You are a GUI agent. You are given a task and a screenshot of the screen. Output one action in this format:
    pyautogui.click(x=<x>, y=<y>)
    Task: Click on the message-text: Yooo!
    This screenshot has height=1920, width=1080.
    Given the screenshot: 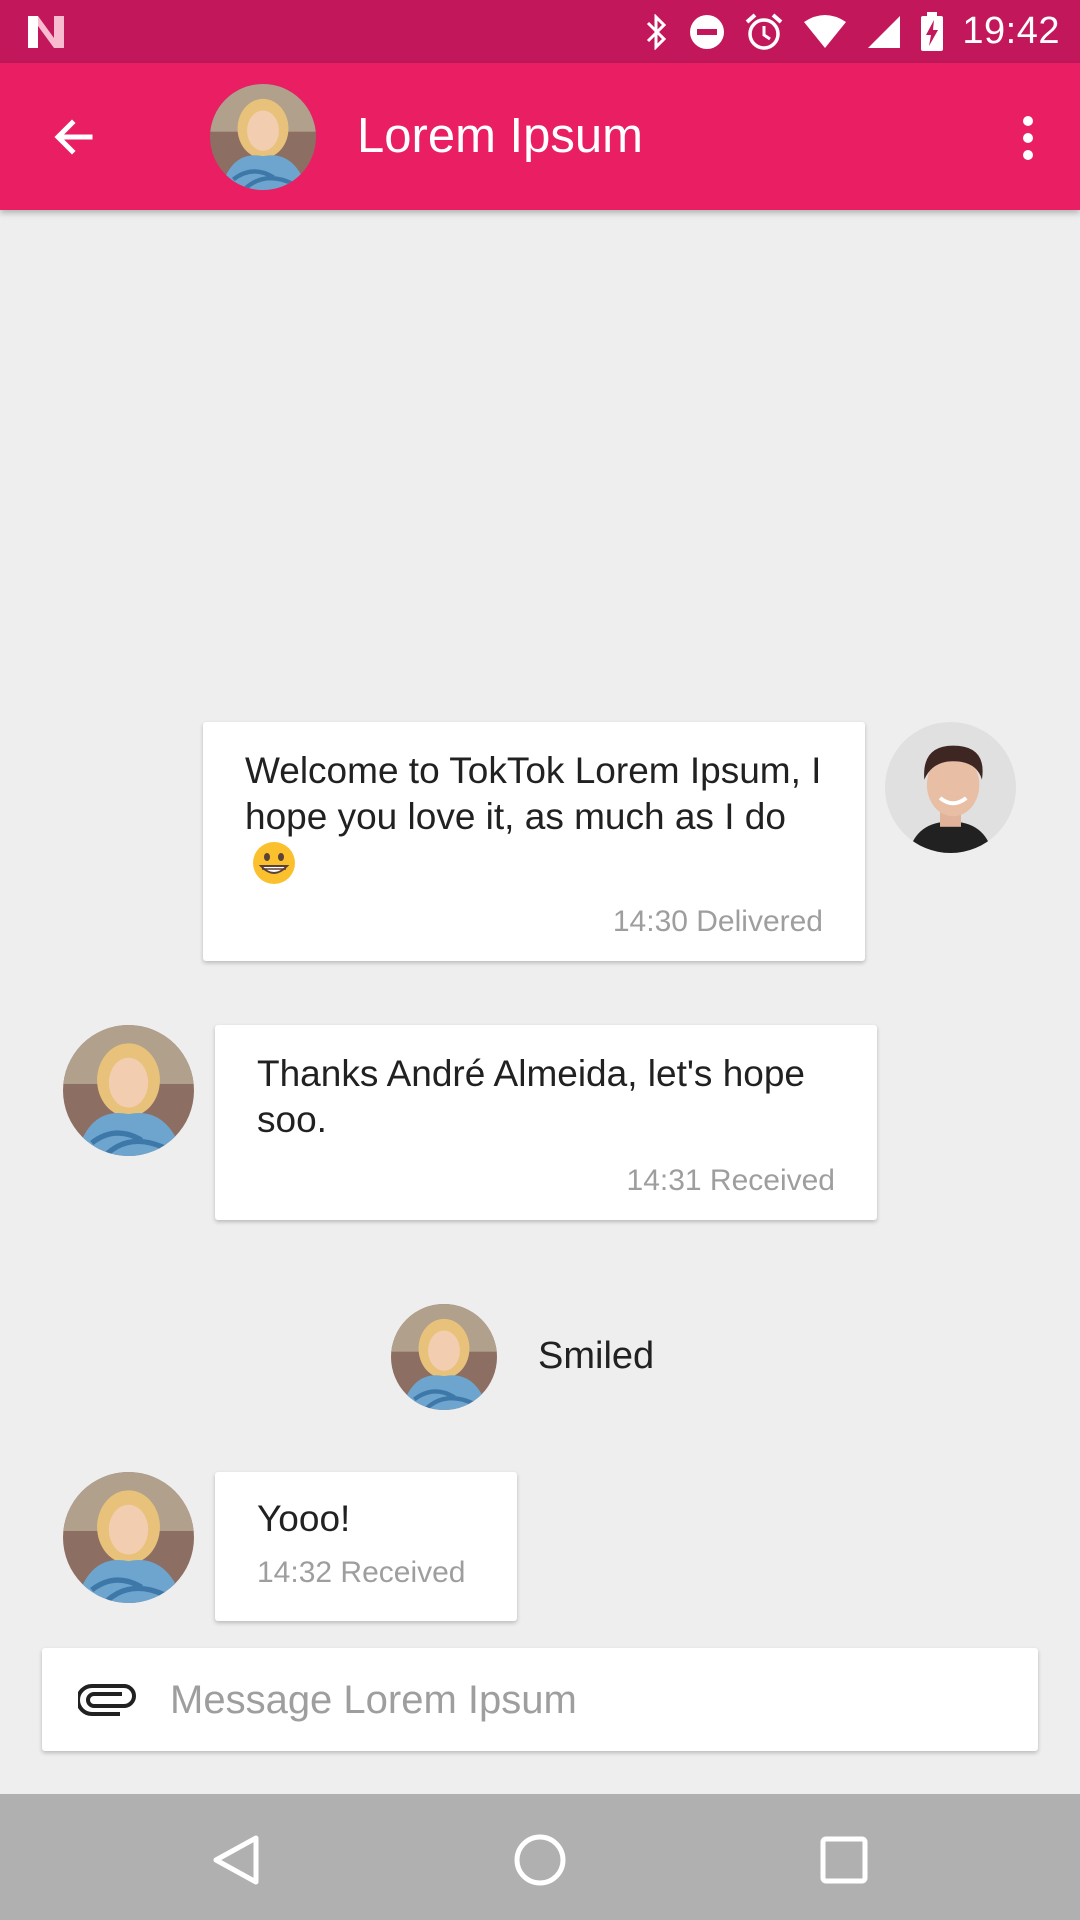 What is the action you would take?
    pyautogui.click(x=304, y=1518)
    